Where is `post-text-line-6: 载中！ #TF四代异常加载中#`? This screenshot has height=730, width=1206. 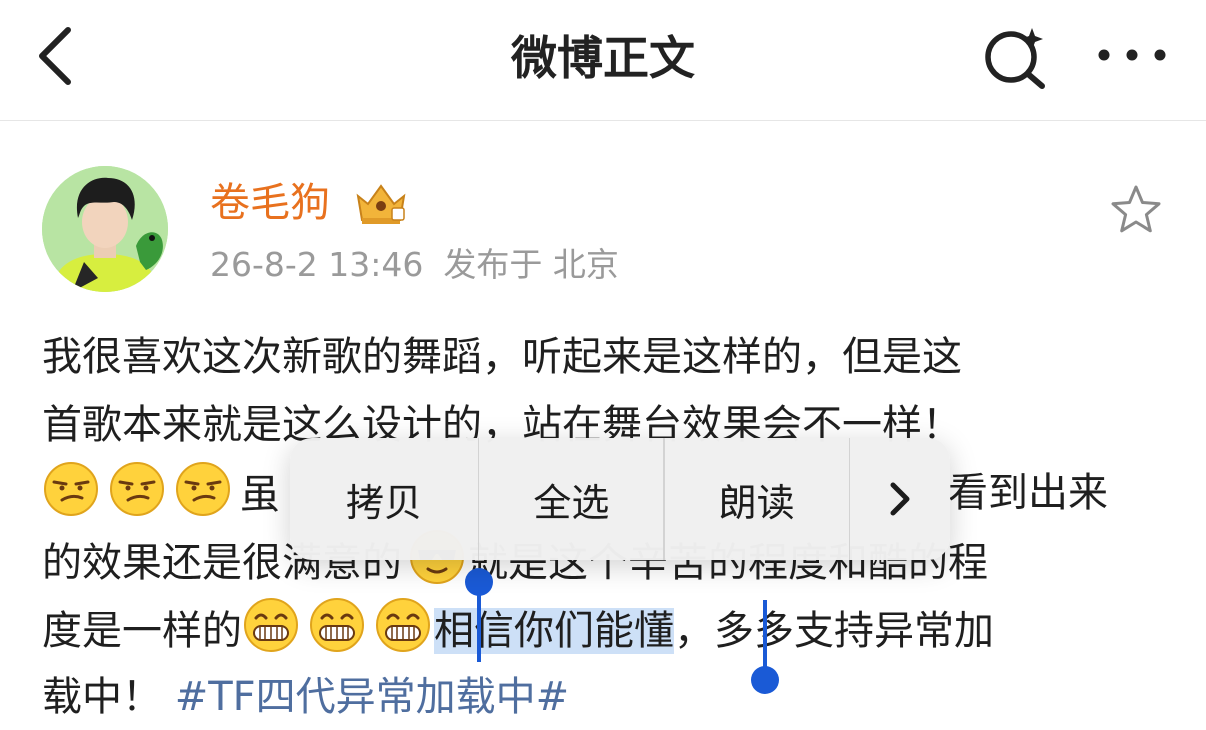
post-text-line-6: 载中！ #TF四代异常加载中# is located at coordinates (305, 697).